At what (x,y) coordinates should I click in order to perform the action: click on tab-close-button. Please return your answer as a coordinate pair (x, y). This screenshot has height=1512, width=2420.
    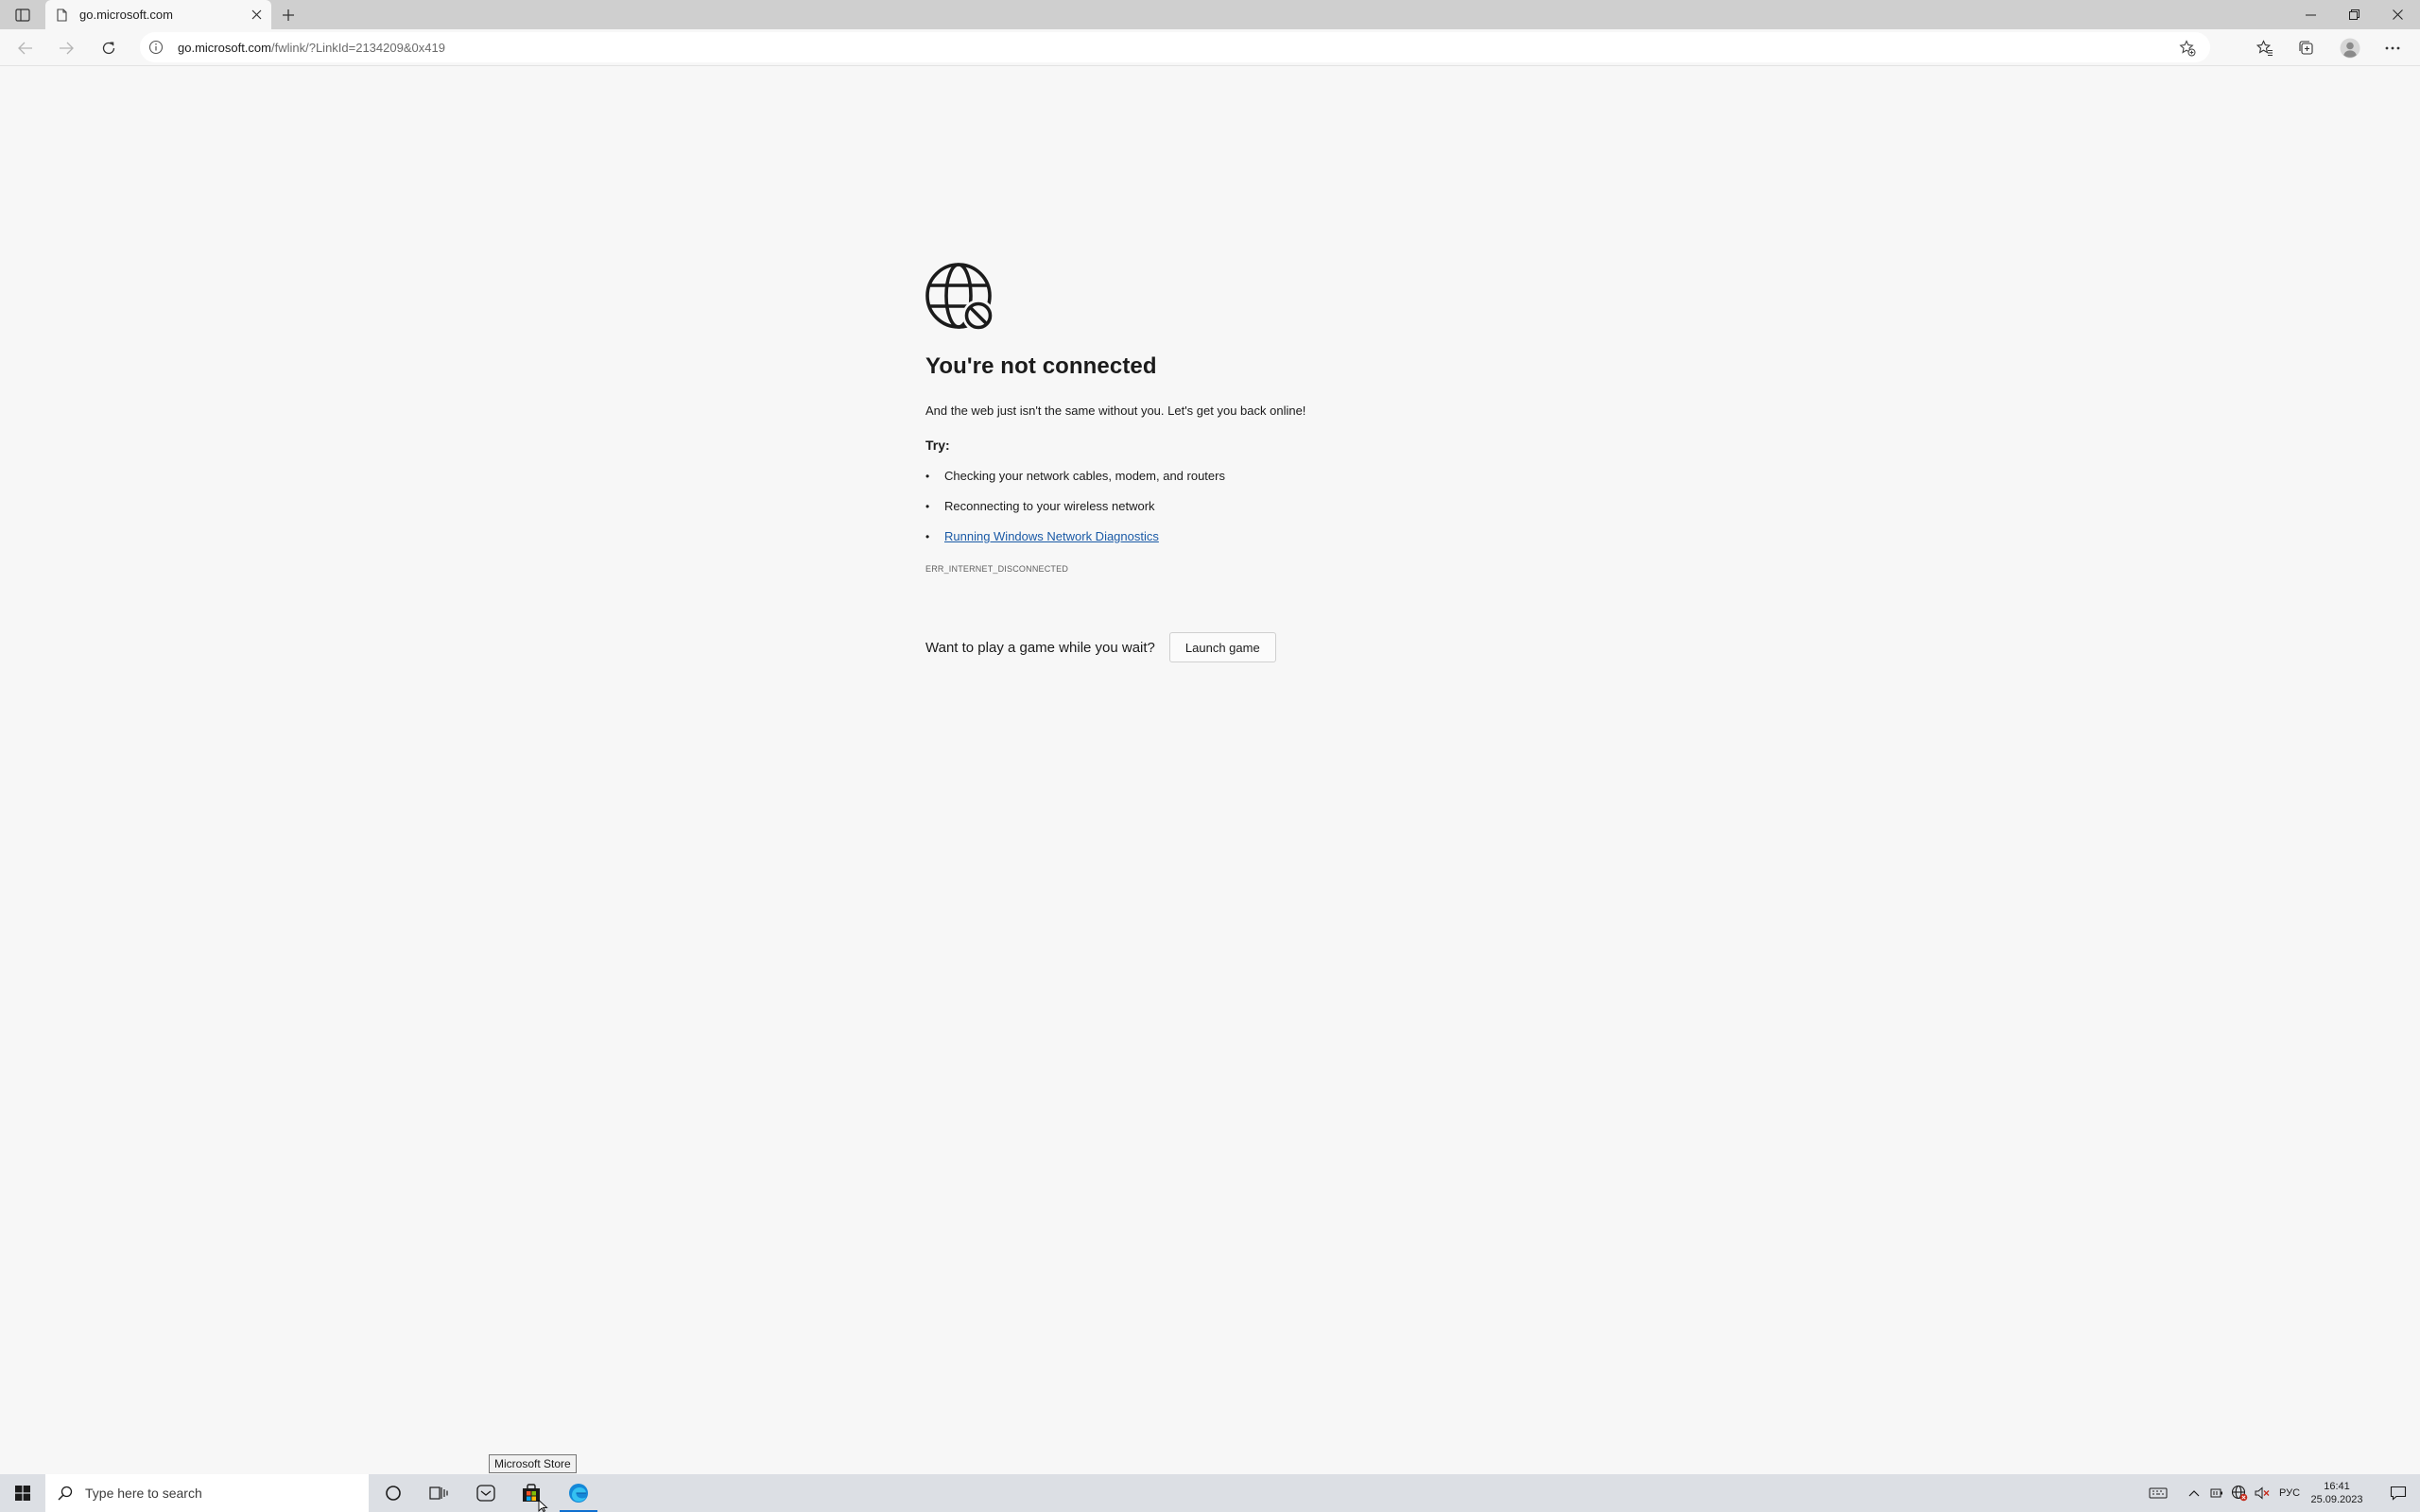
    Looking at the image, I should click on (256, 15).